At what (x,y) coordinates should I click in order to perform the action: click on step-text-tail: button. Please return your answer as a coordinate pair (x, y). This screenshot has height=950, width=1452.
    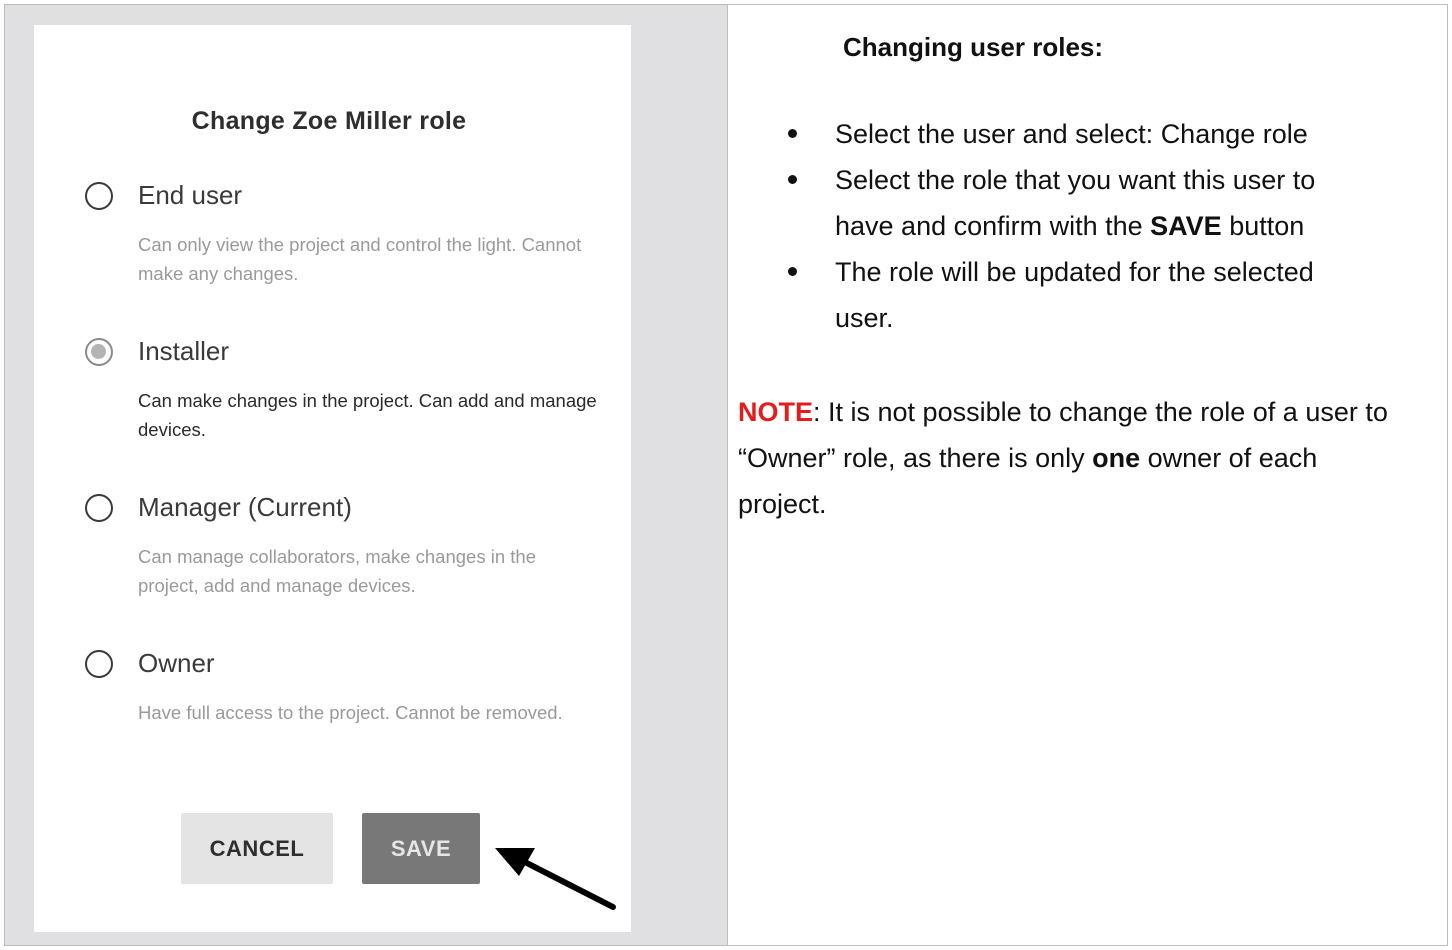
    Looking at the image, I should click on (1263, 226).